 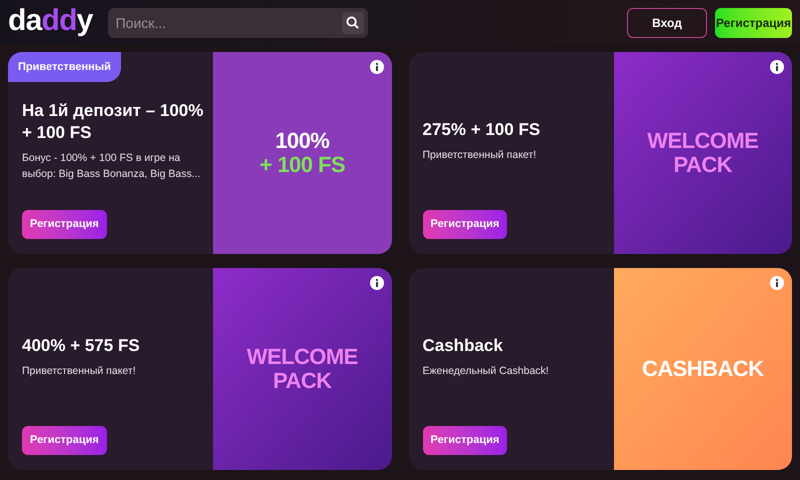 What do you see at coordinates (667, 23) in the screenshot?
I see `header-button: Вход` at bounding box center [667, 23].